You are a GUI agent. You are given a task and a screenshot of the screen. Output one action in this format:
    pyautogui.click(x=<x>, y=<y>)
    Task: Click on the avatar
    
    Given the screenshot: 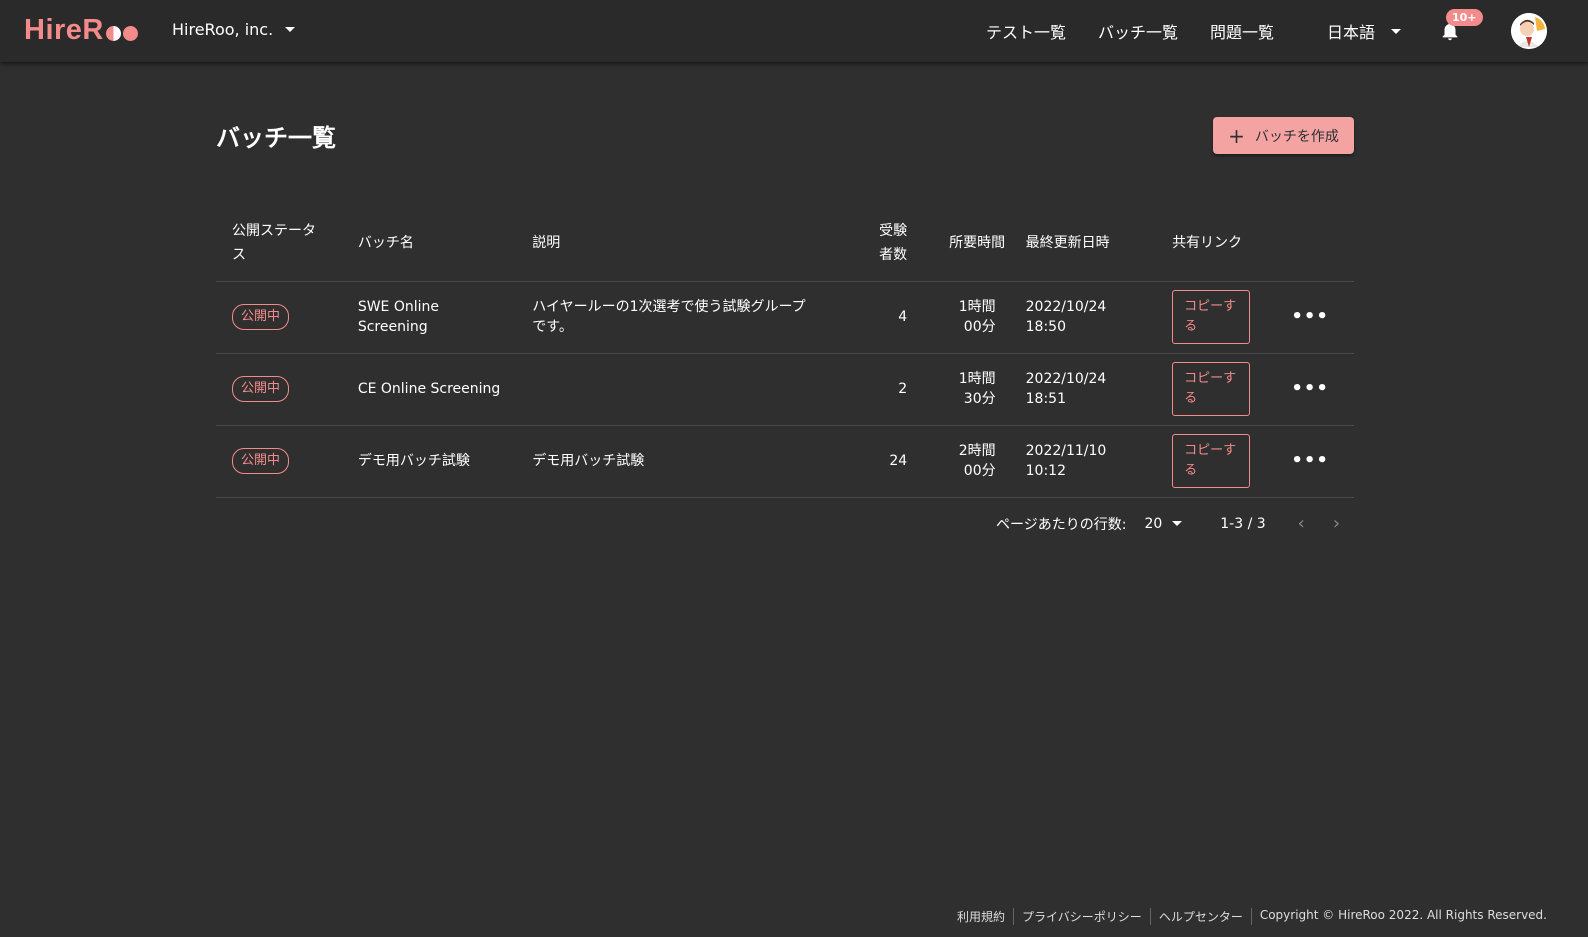 What is the action you would take?
    pyautogui.click(x=1529, y=31)
    